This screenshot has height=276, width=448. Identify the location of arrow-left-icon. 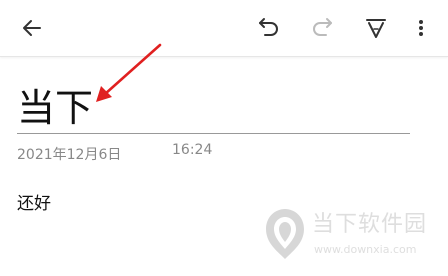
(32, 28).